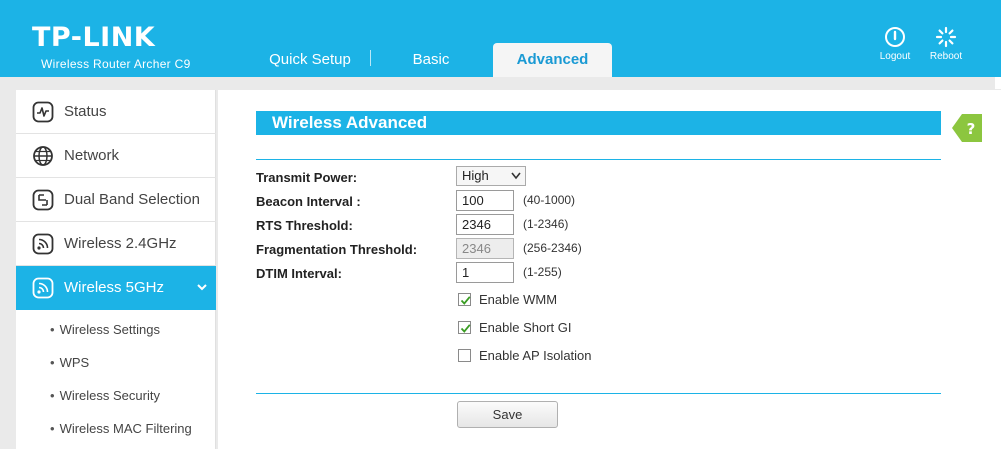 Image resolution: width=1001 pixels, height=449 pixels. I want to click on dual-band-icon, so click(43, 200).